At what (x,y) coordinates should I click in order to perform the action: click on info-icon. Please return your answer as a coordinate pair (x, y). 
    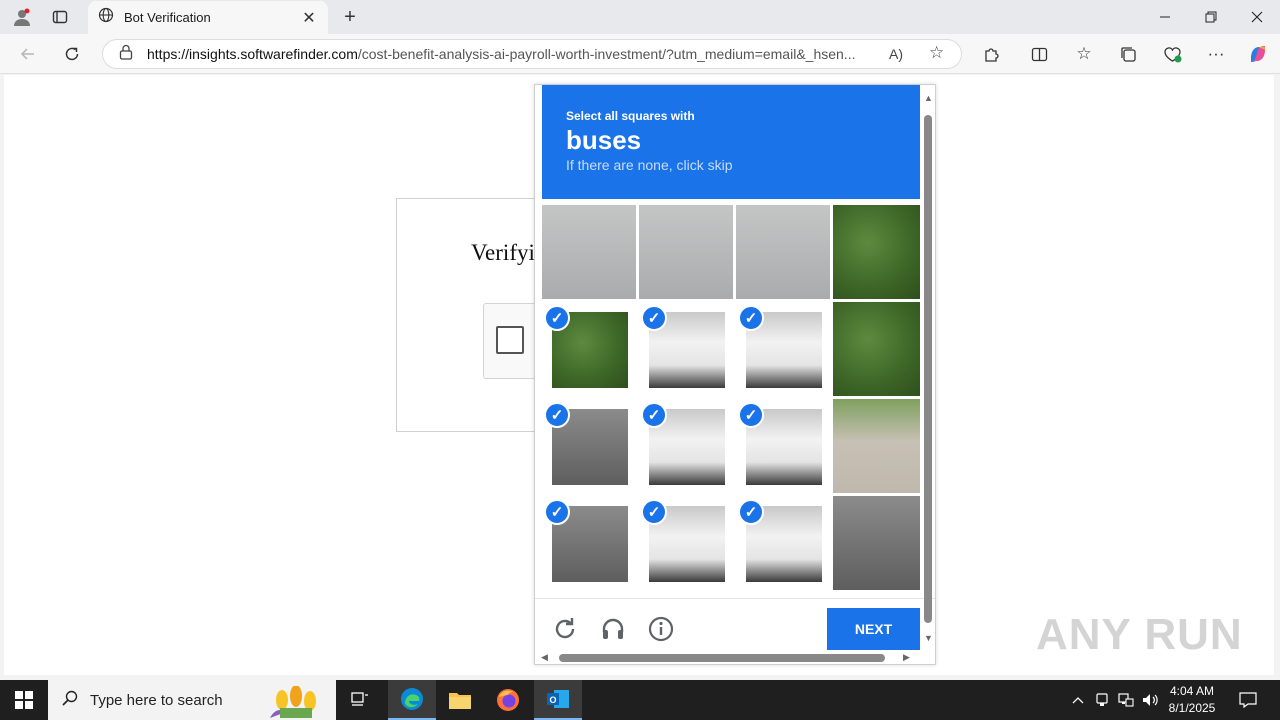
    Looking at the image, I should click on (661, 629).